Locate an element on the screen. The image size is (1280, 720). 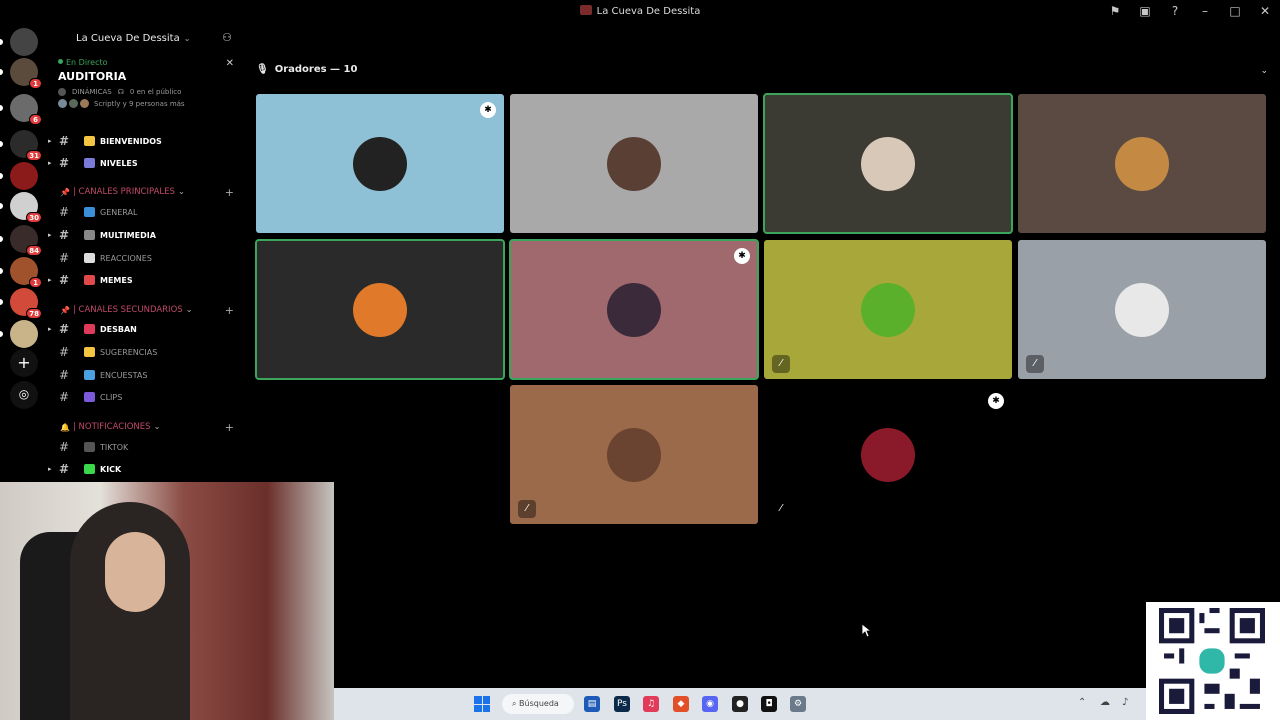
channel-item: ▸ # MULTIMEDIA is located at coordinates (143, 235).